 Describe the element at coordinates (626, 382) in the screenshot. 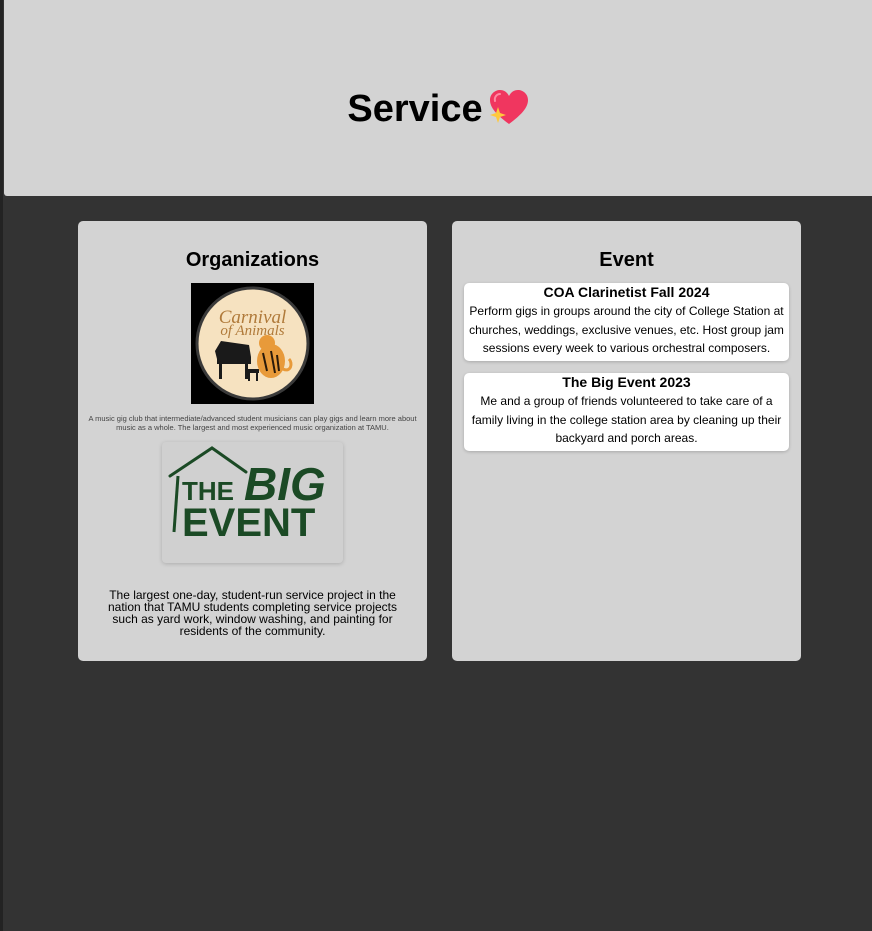

I see `event-card-title: The Big Event 2023` at that location.